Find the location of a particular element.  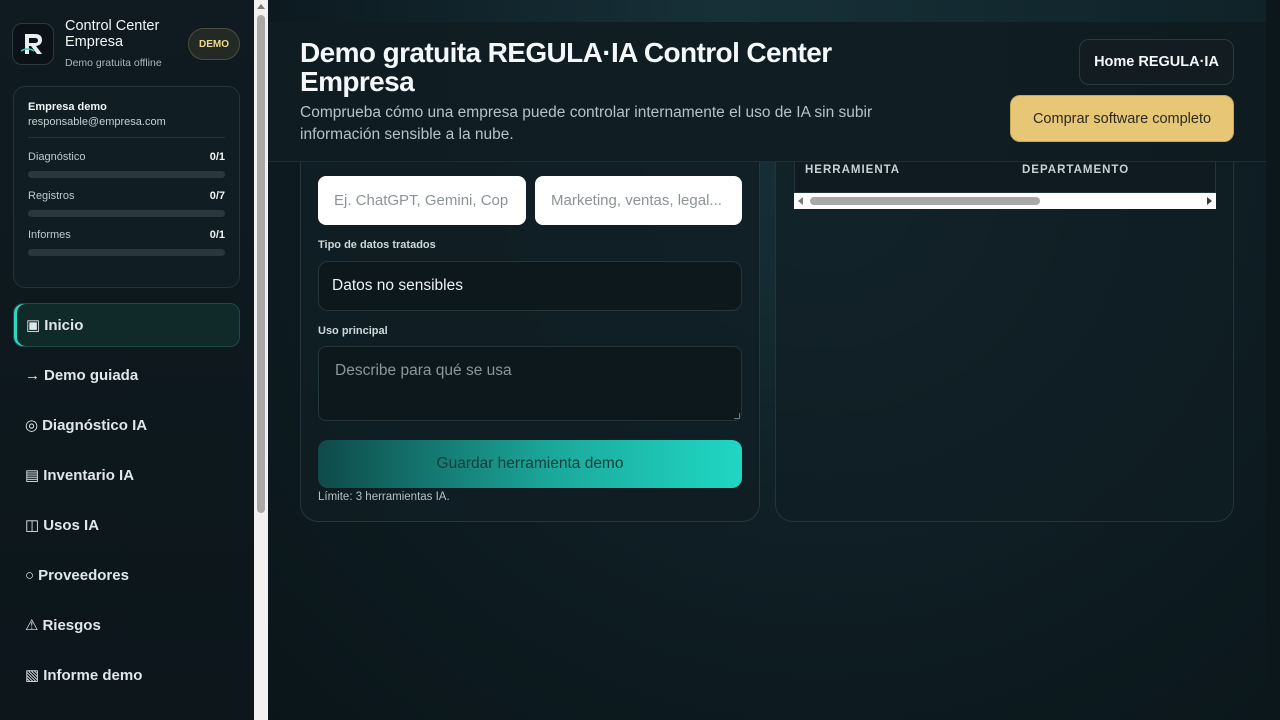

metric-diagnostico: Diagnóstico 0/1 is located at coordinates (126, 164).